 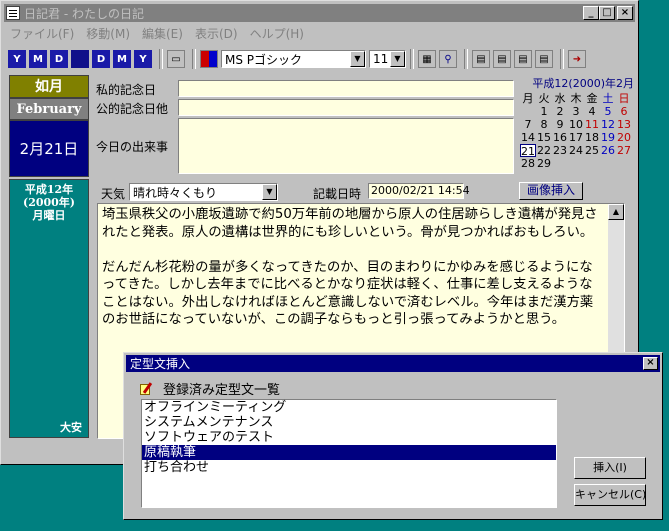 I want to click on public-anniversary-field, so click(x=346, y=107).